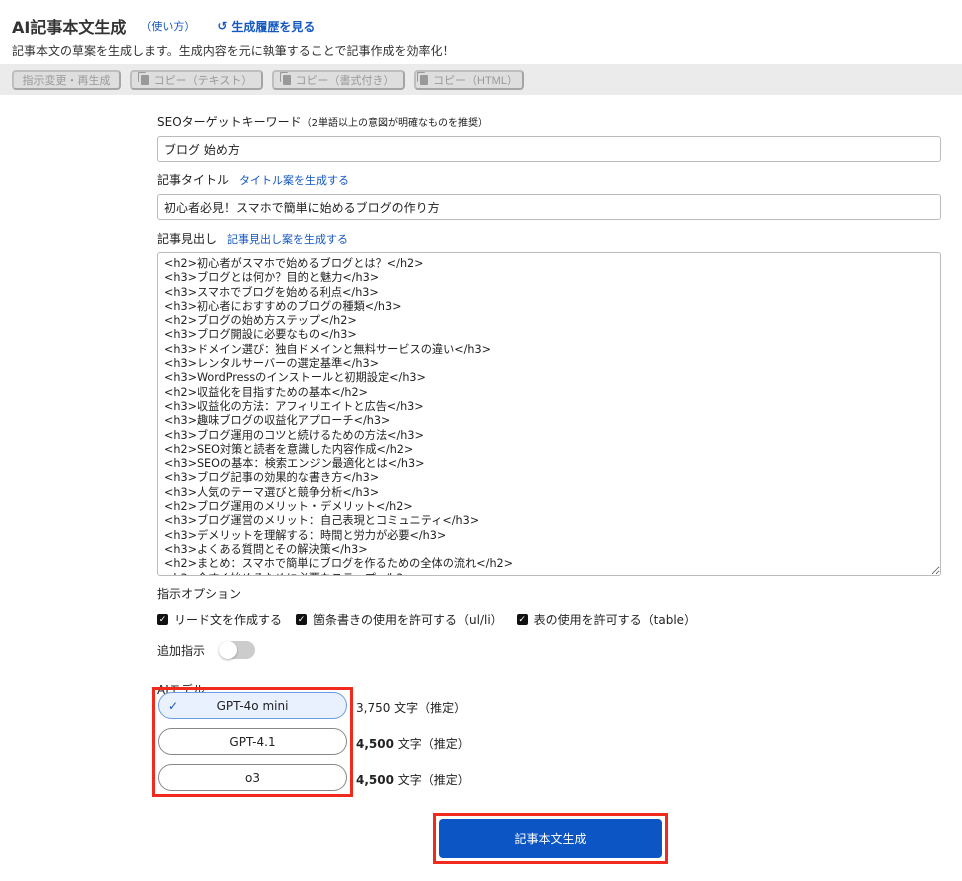 The height and width of the screenshot is (881, 962). What do you see at coordinates (475, 80) in the screenshot?
I see `copy-html-label: コピー（HTML）` at bounding box center [475, 80].